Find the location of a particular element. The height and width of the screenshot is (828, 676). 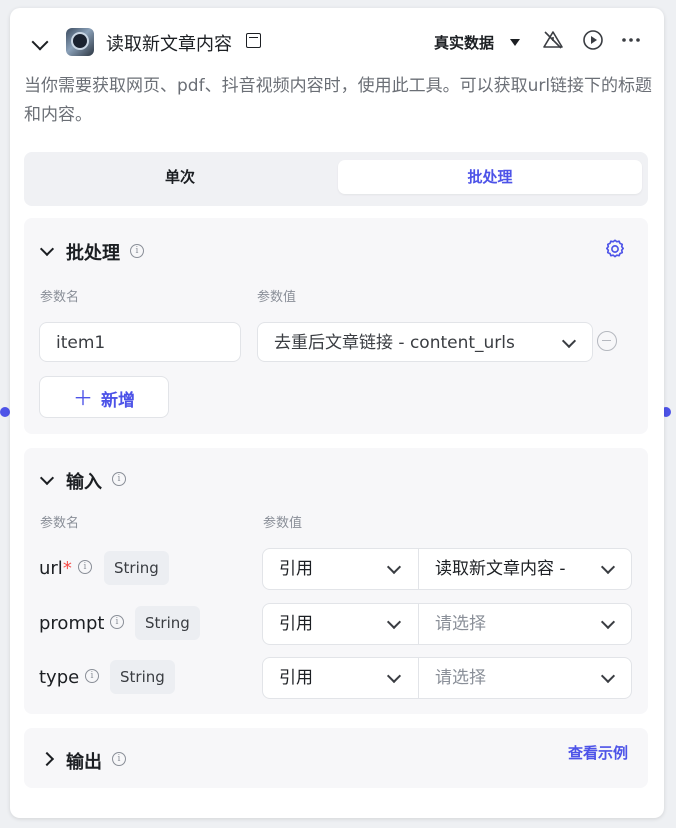

type-value-placeholder: 请选择 is located at coordinates (460, 678).